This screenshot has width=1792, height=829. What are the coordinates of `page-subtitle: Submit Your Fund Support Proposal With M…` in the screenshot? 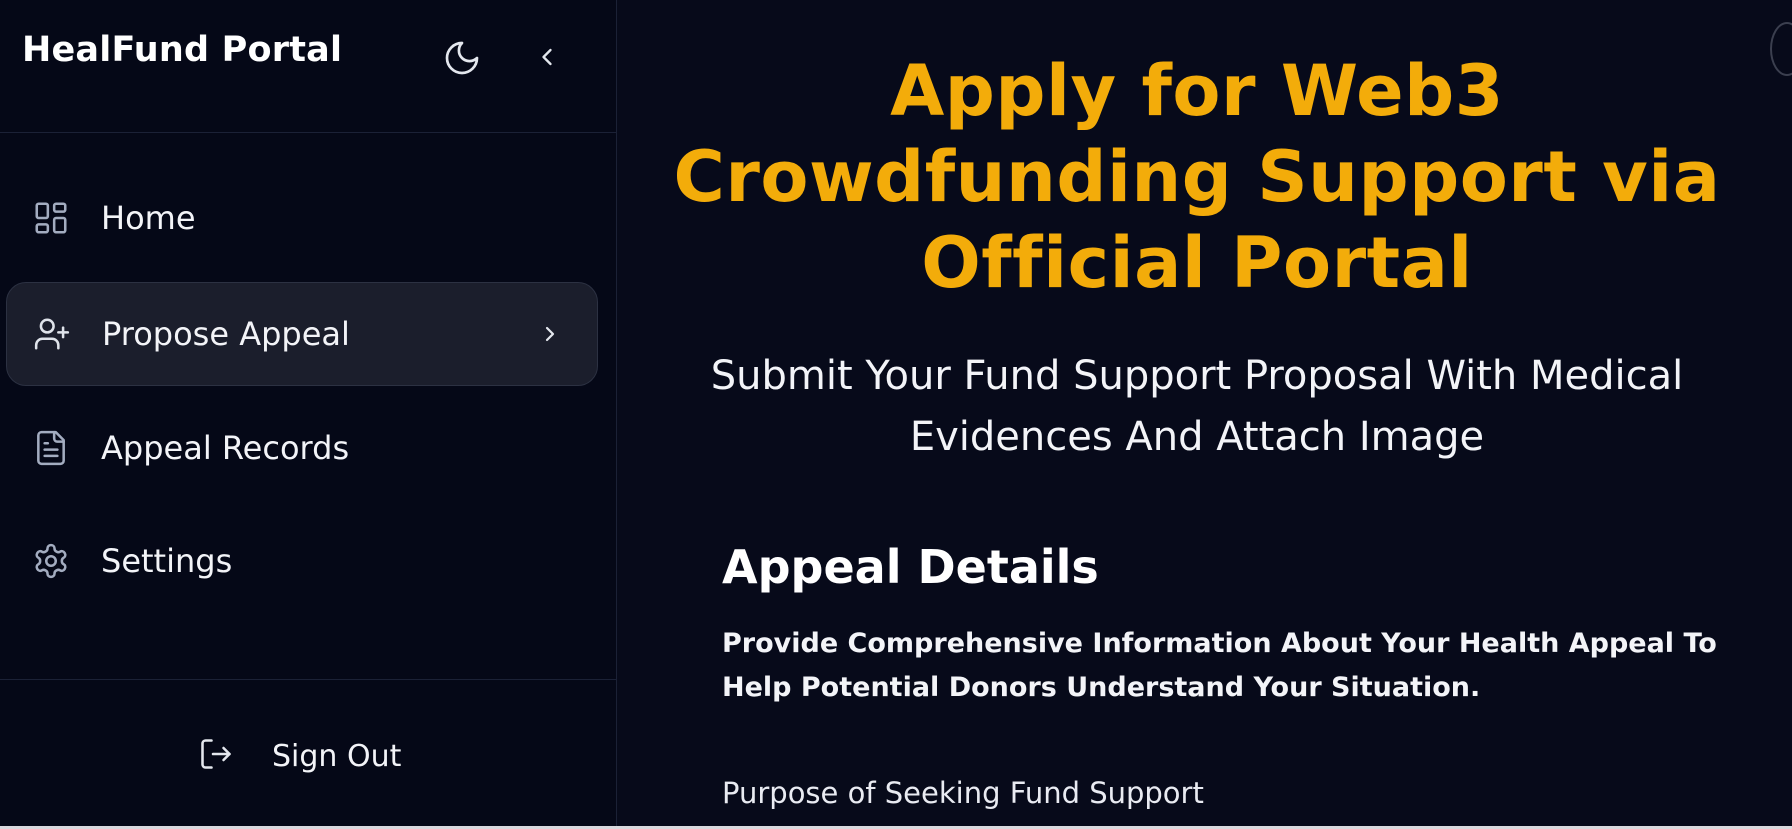 It's located at (1197, 406).